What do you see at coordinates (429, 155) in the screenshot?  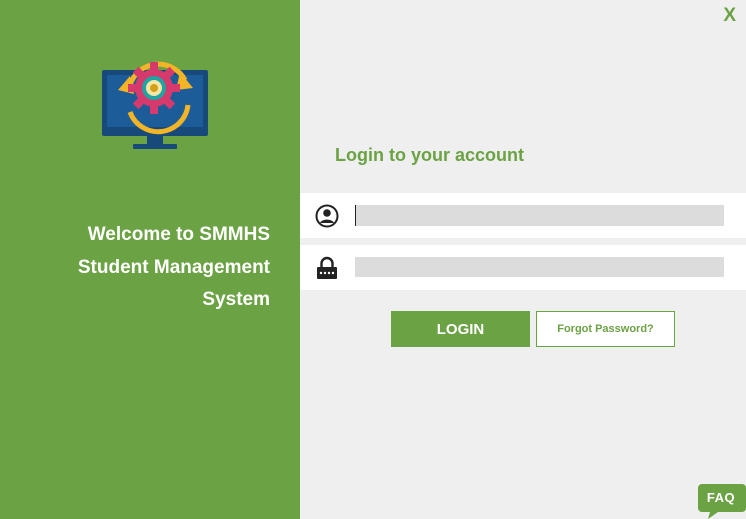 I see `login-heading: Login to your account` at bounding box center [429, 155].